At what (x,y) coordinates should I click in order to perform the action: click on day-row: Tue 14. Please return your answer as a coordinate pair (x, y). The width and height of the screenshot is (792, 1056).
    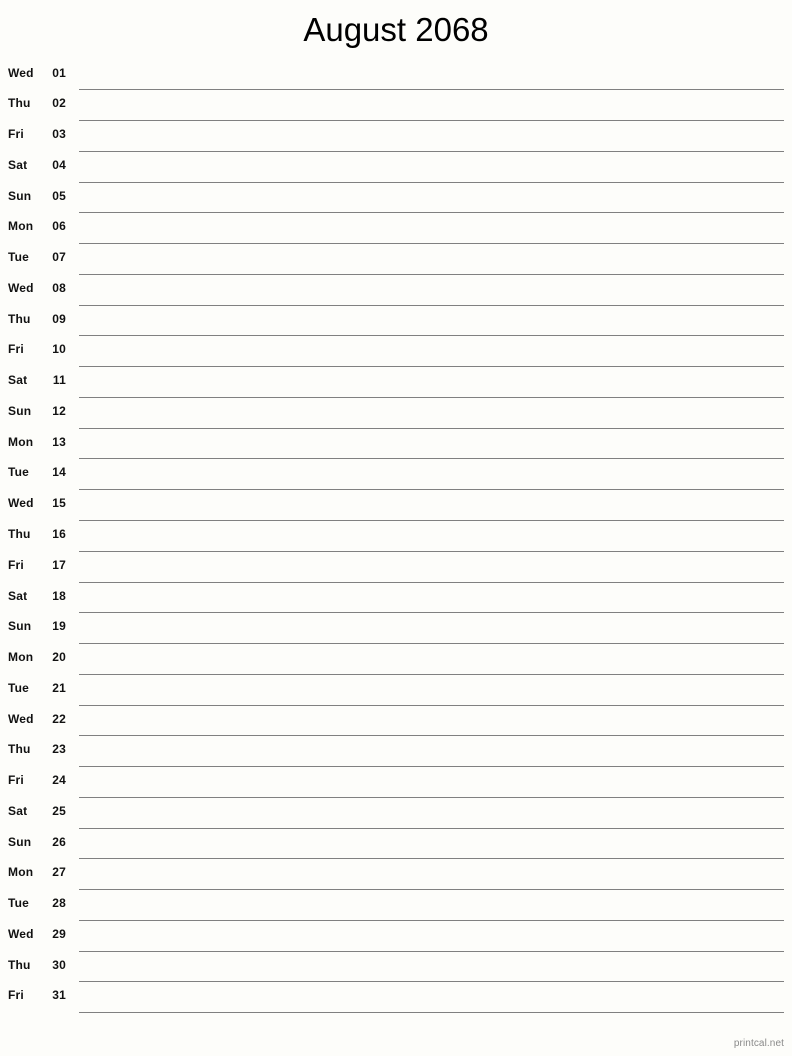
    Looking at the image, I should click on (396, 475).